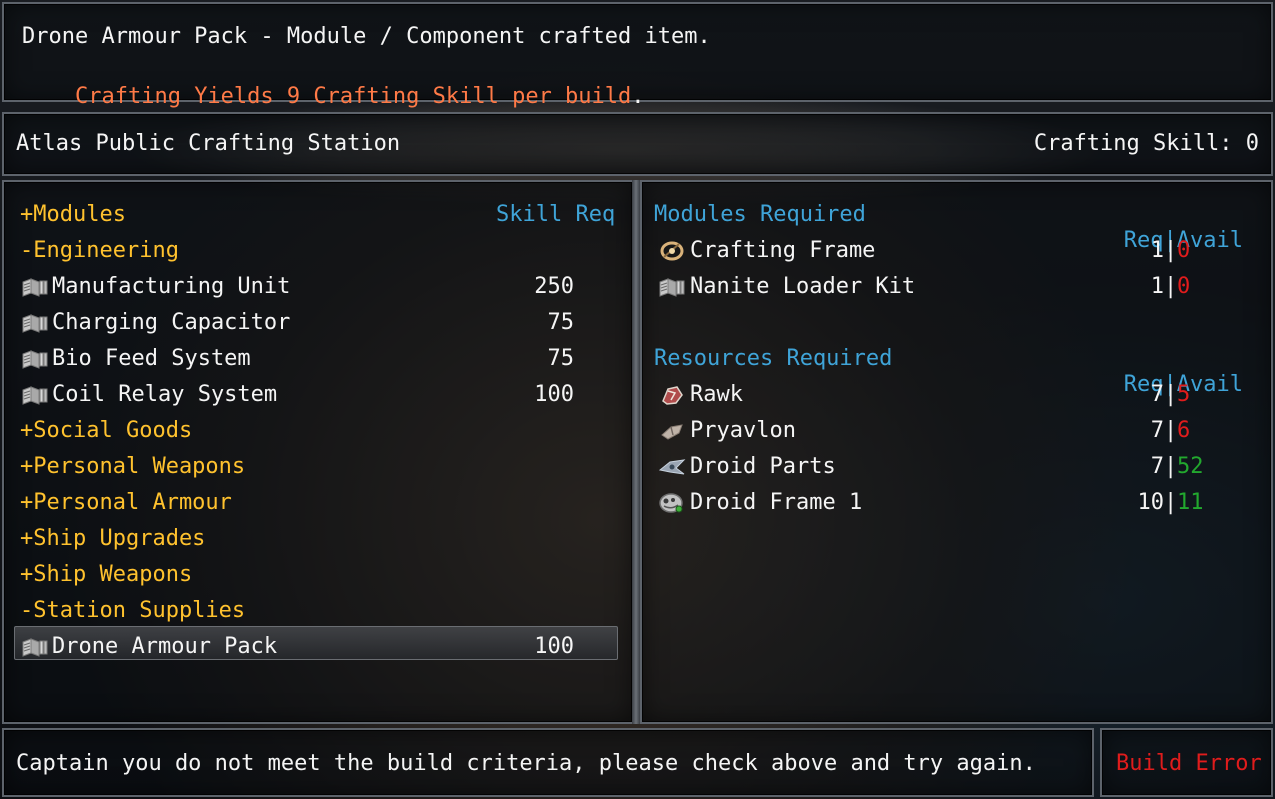  Describe the element at coordinates (132, 611) in the screenshot. I see `category-row: -Station Supplies` at that location.